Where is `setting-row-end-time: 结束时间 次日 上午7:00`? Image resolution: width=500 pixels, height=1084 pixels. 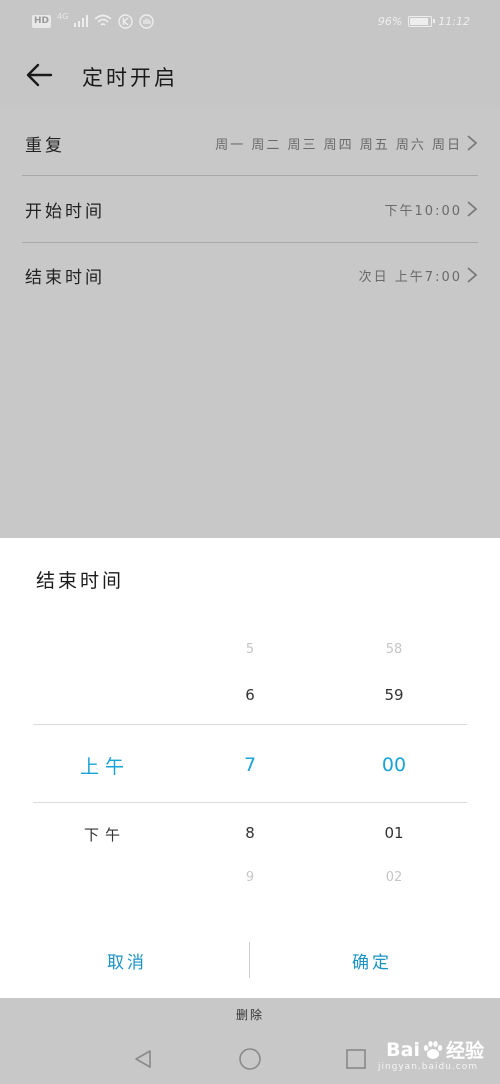 setting-row-end-time: 结束时间 次日 上午7:00 is located at coordinates (250, 275).